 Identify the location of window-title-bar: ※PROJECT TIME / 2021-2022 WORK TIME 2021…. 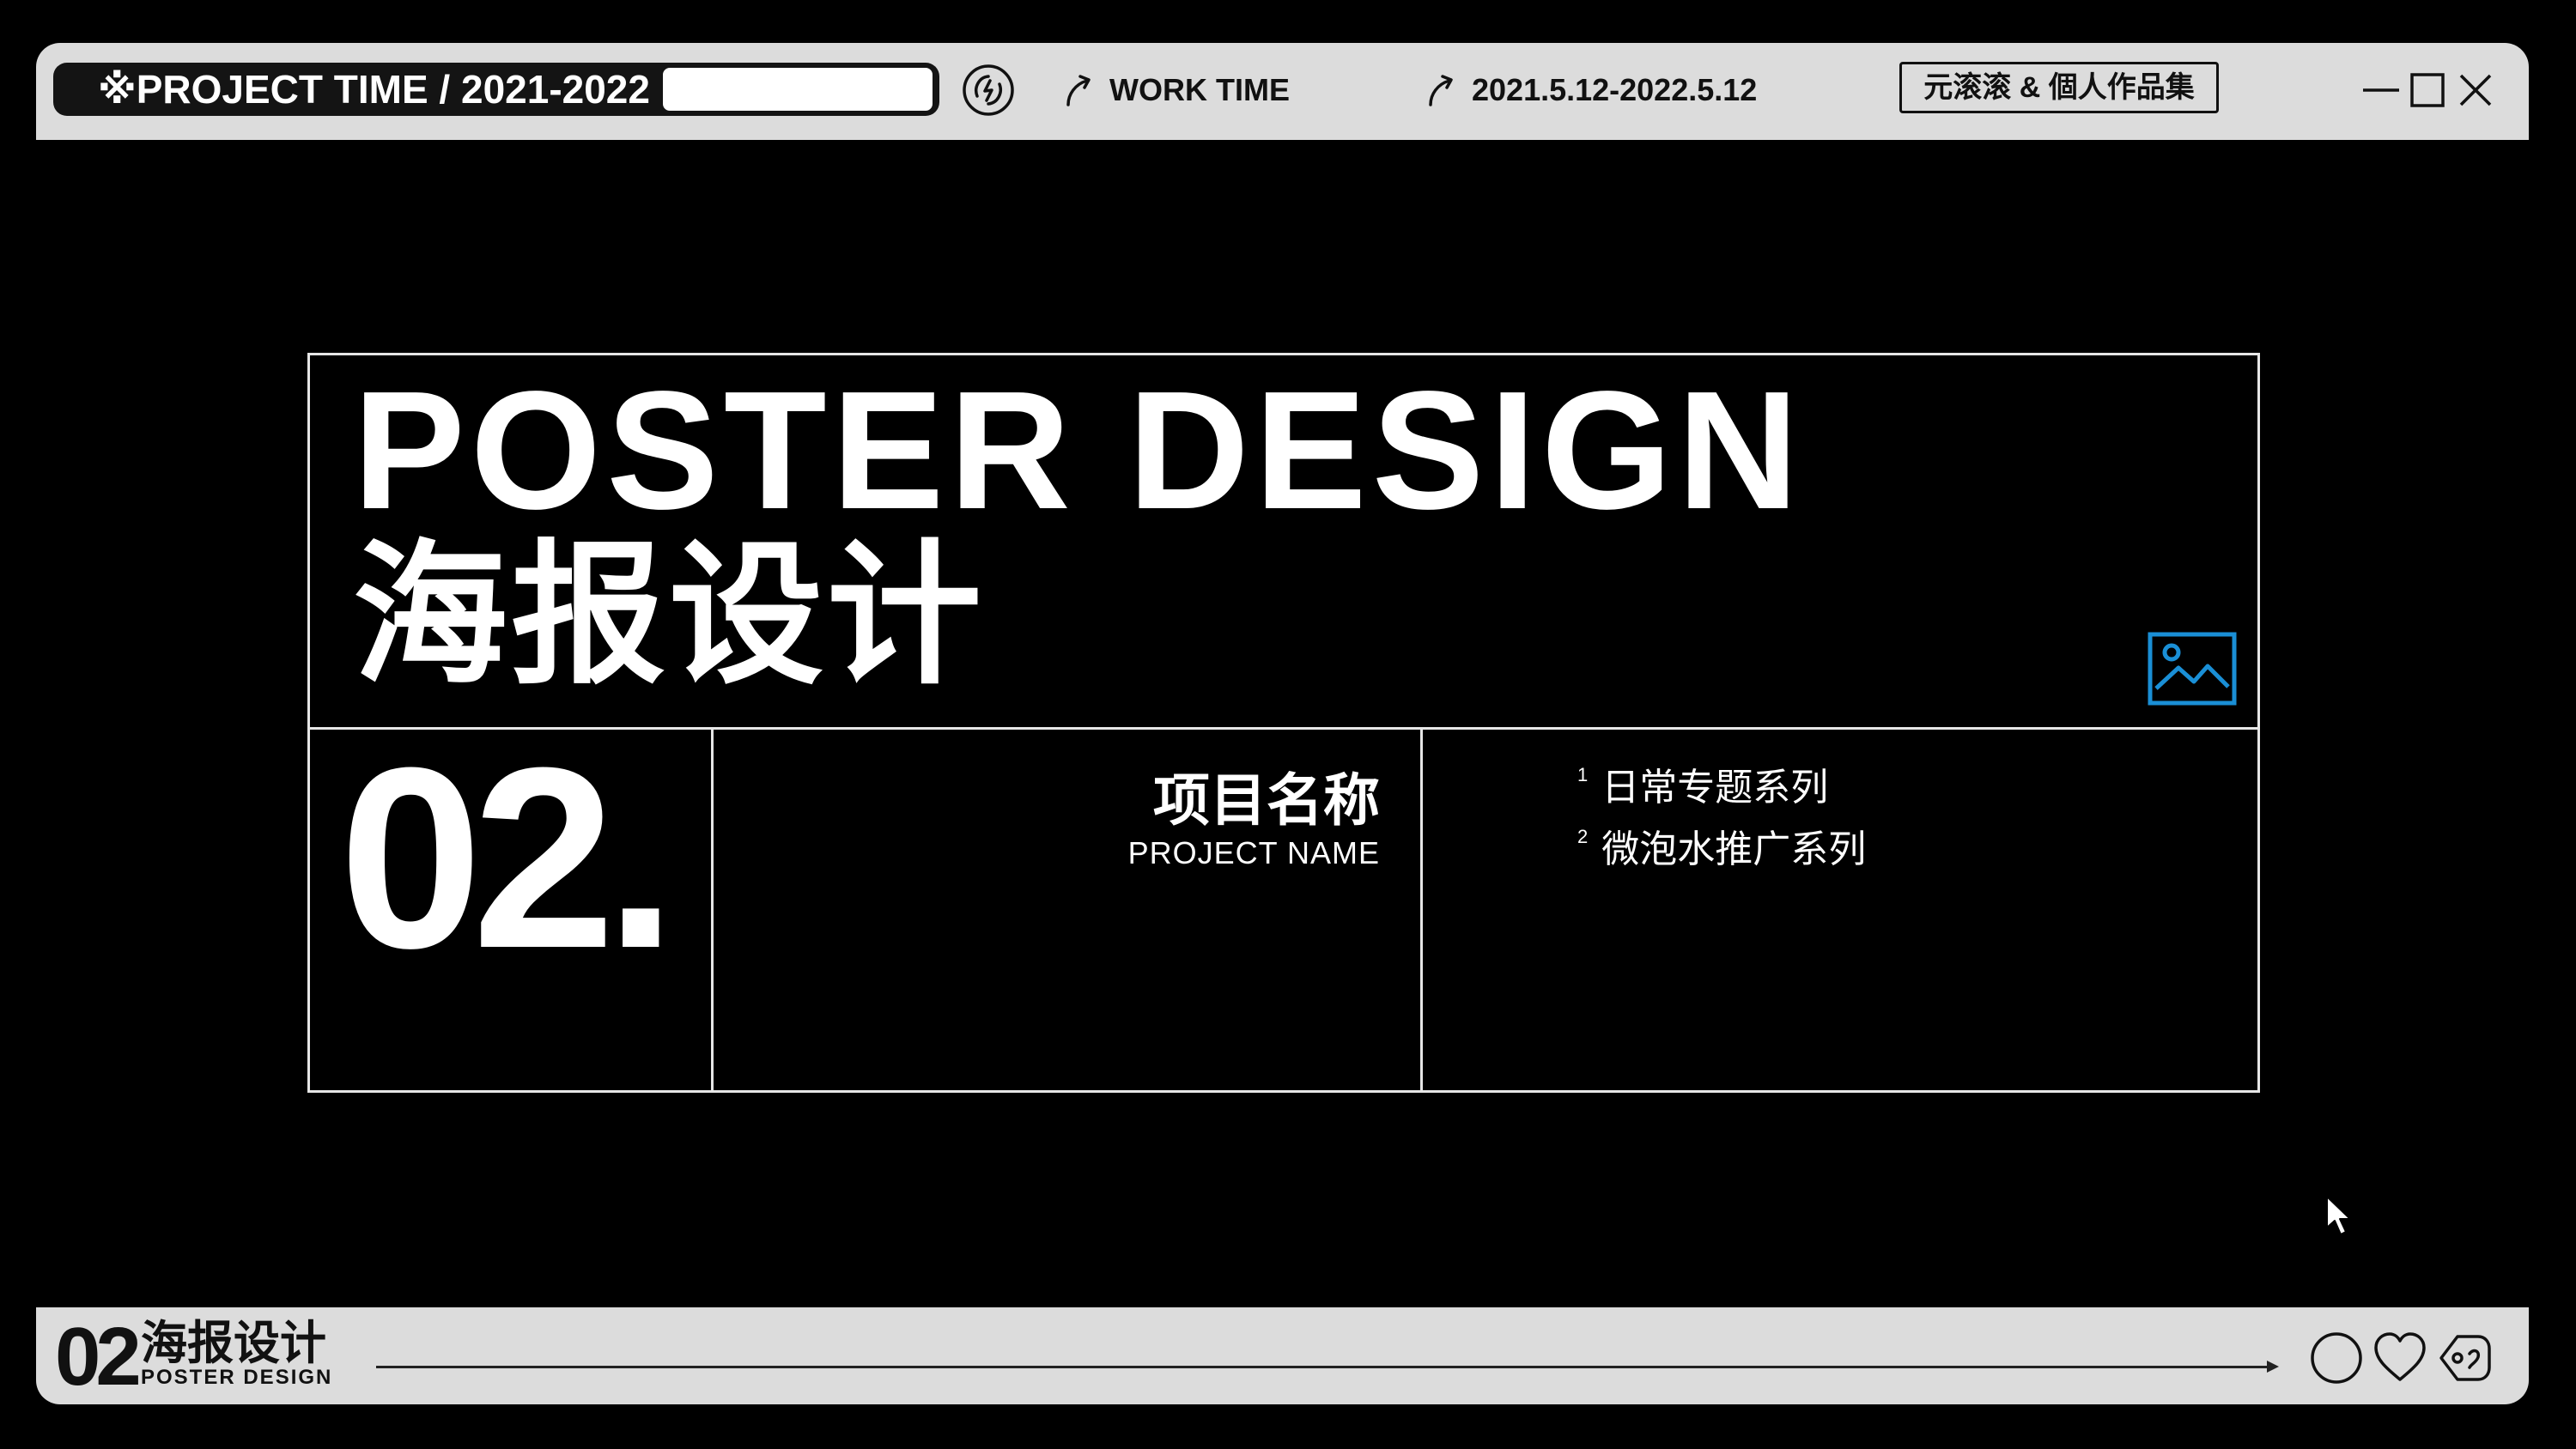
(1283, 91).